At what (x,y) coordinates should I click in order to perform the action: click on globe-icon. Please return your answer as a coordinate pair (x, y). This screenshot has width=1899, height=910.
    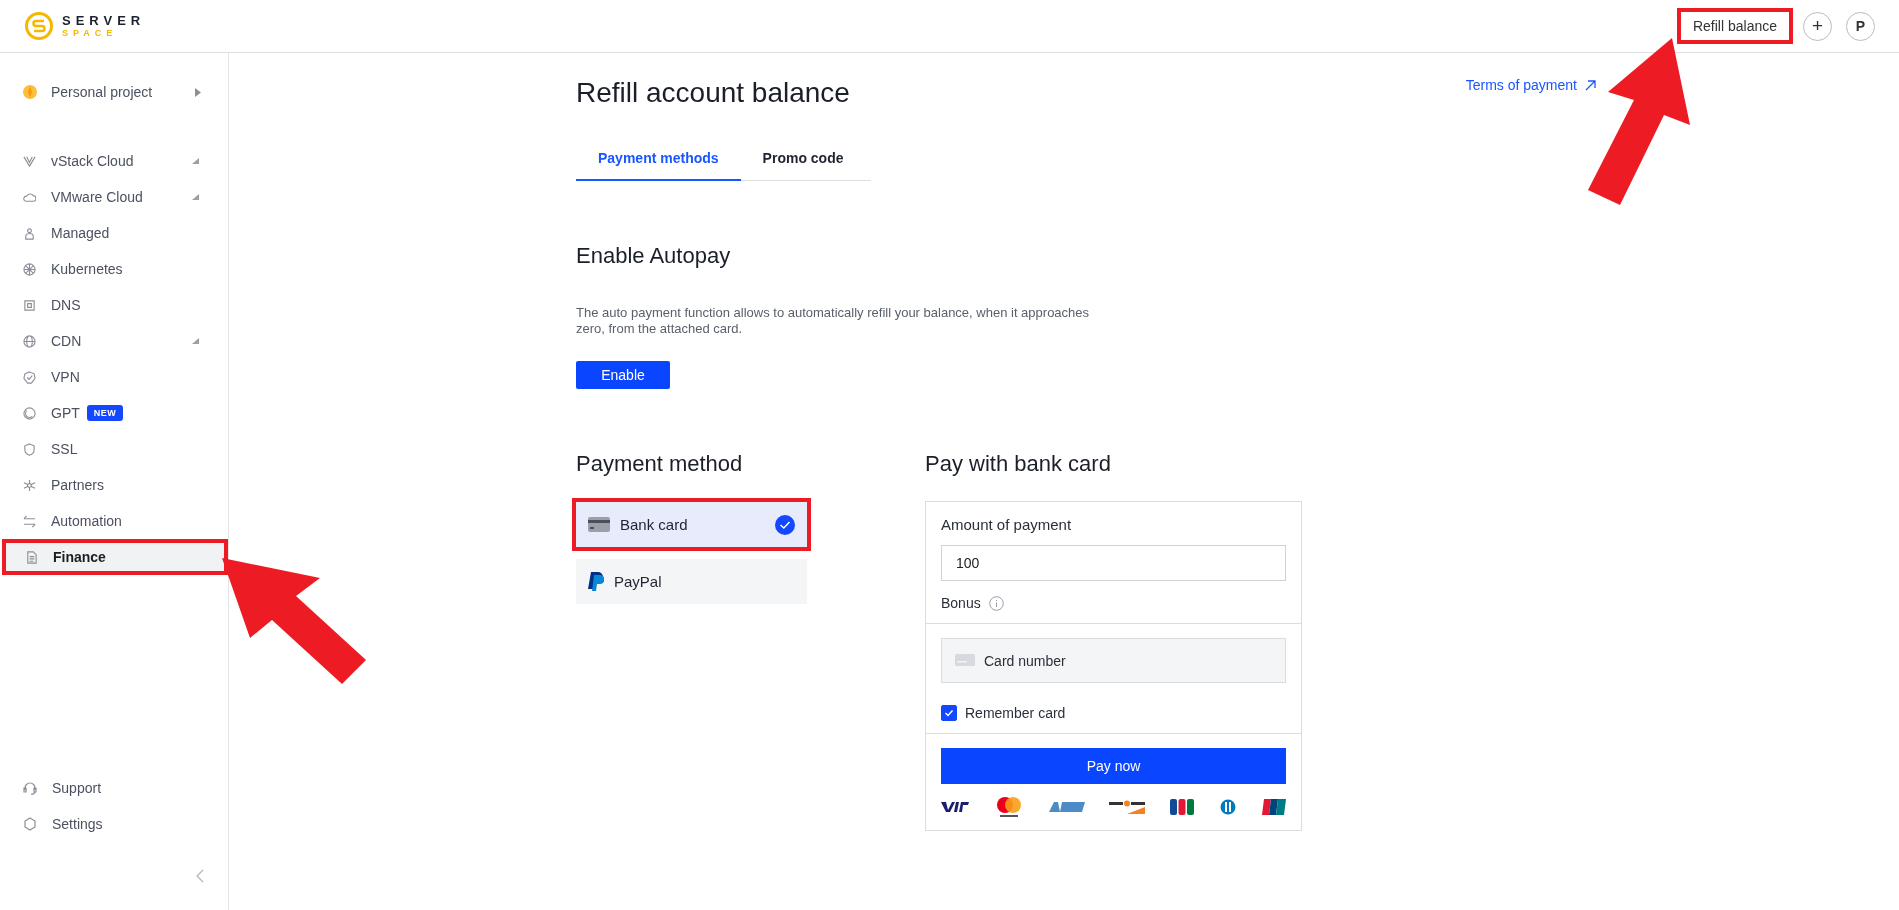
    Looking at the image, I should click on (29, 341).